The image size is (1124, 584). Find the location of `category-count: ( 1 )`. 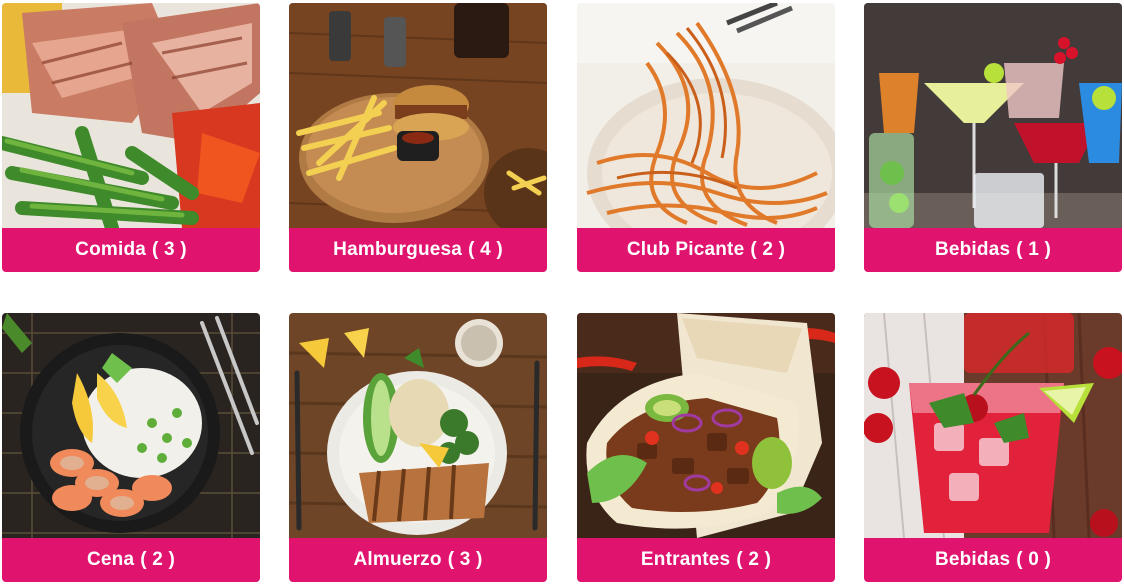

category-count: ( 1 ) is located at coordinates (1034, 249).